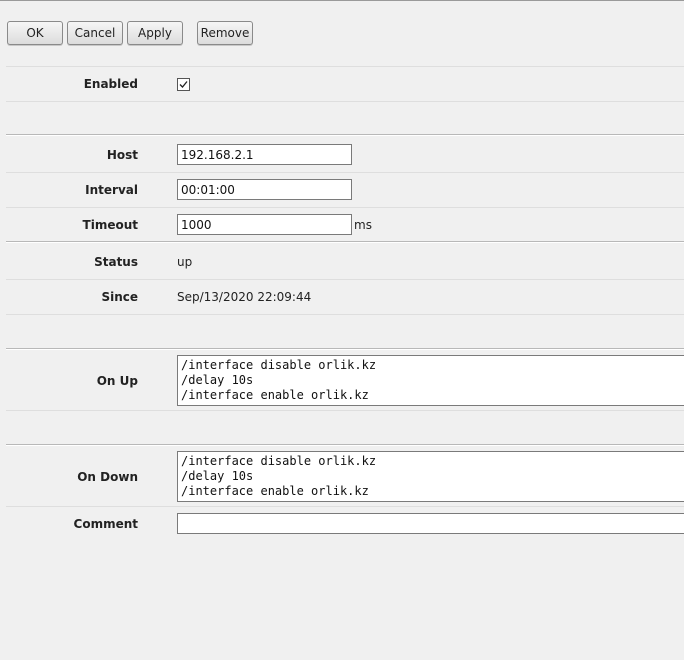 The height and width of the screenshot is (660, 684). I want to click on enabled-checkbox, so click(183, 84).